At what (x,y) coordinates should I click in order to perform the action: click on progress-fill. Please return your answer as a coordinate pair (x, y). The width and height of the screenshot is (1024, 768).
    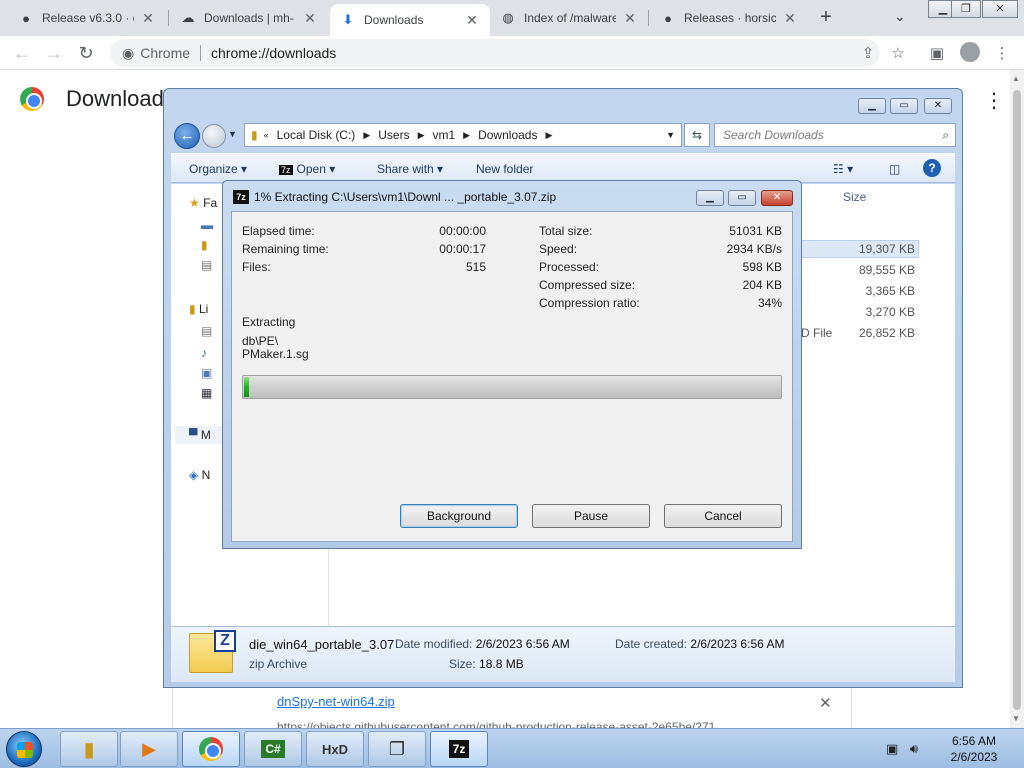
    Looking at the image, I should click on (247, 387).